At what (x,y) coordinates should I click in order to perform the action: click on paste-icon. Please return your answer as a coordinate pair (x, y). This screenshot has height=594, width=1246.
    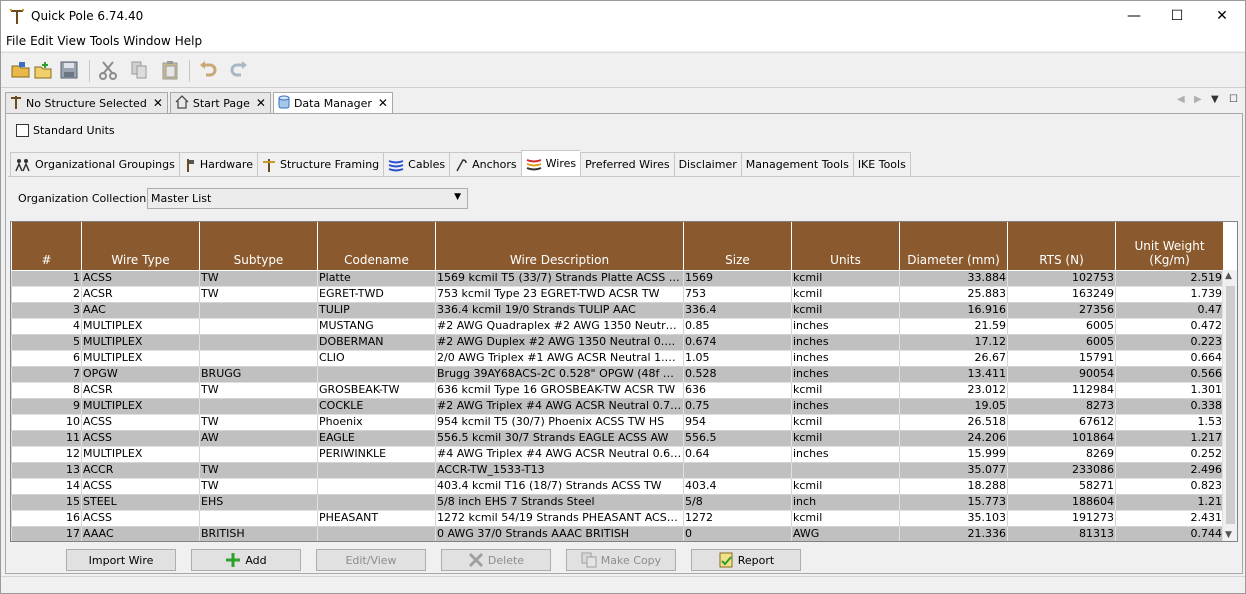
    Looking at the image, I should click on (170, 70).